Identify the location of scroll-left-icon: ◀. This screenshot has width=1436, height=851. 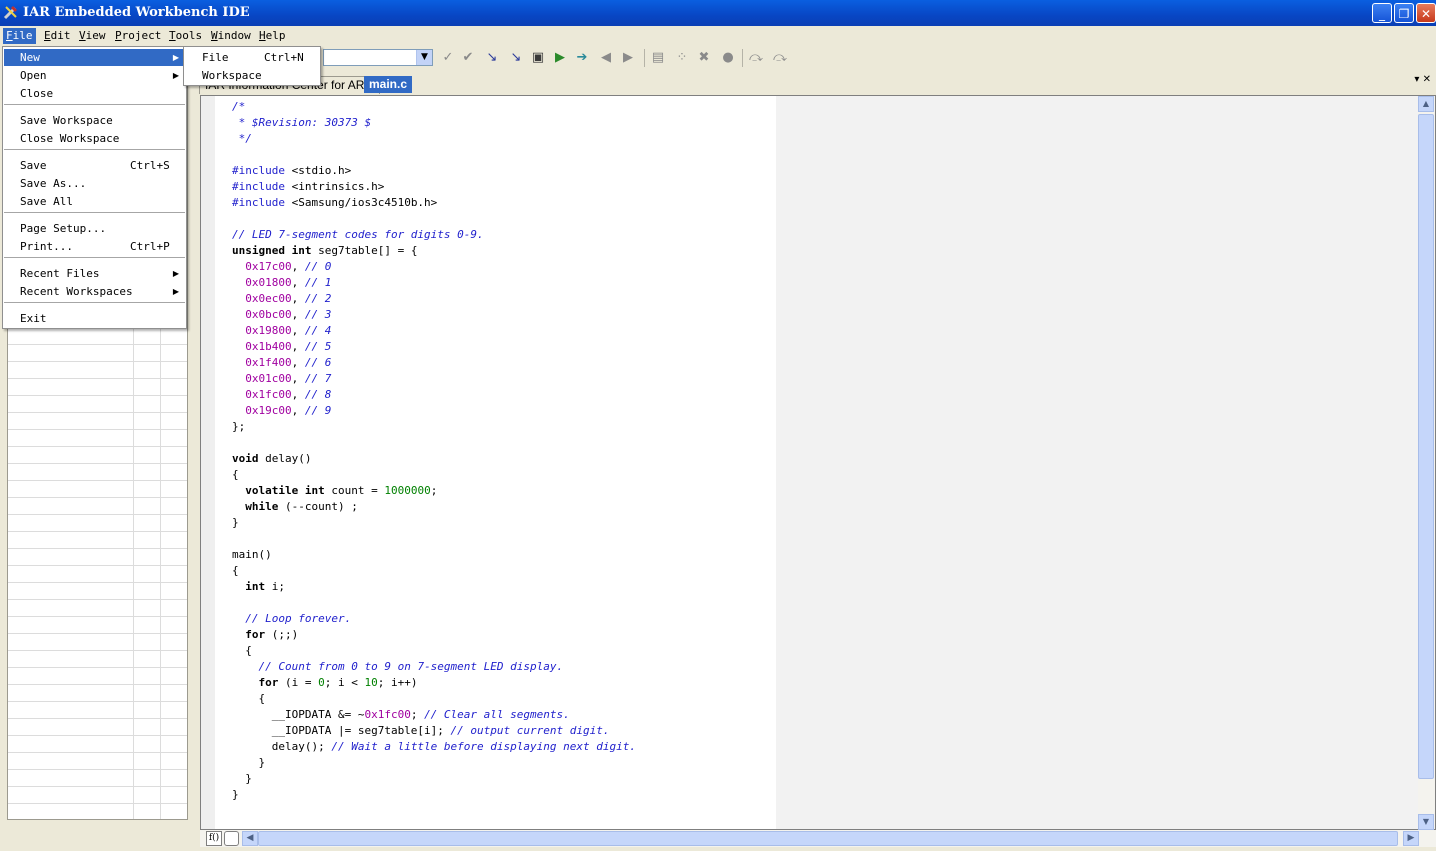
(250, 838).